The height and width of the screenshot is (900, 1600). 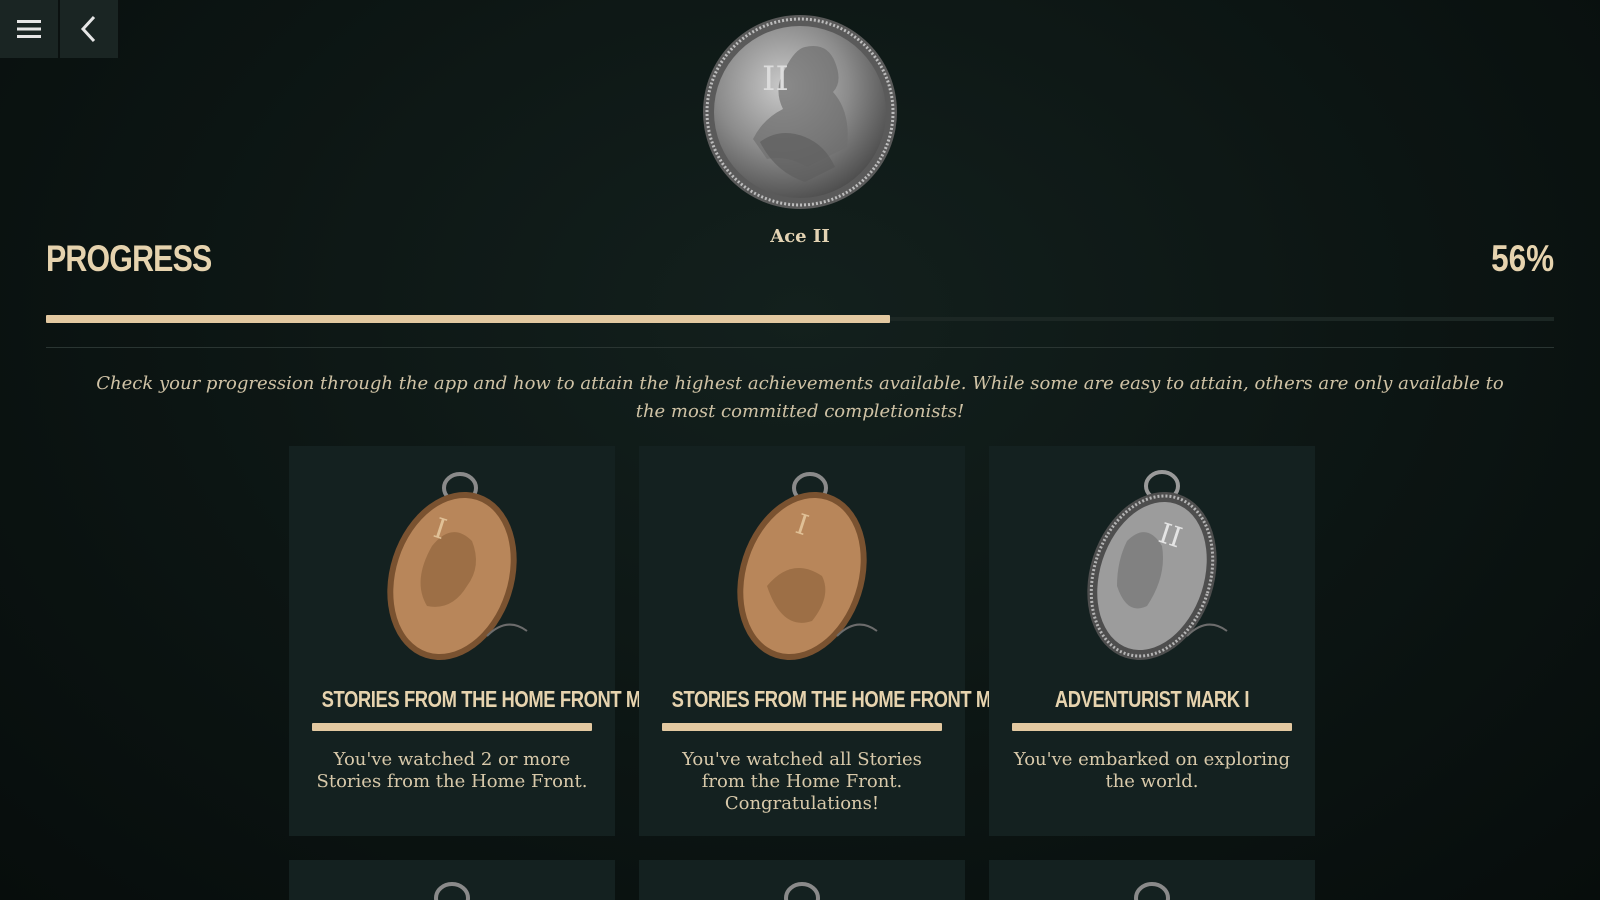 I want to click on progress-bar-fill, so click(x=468, y=319).